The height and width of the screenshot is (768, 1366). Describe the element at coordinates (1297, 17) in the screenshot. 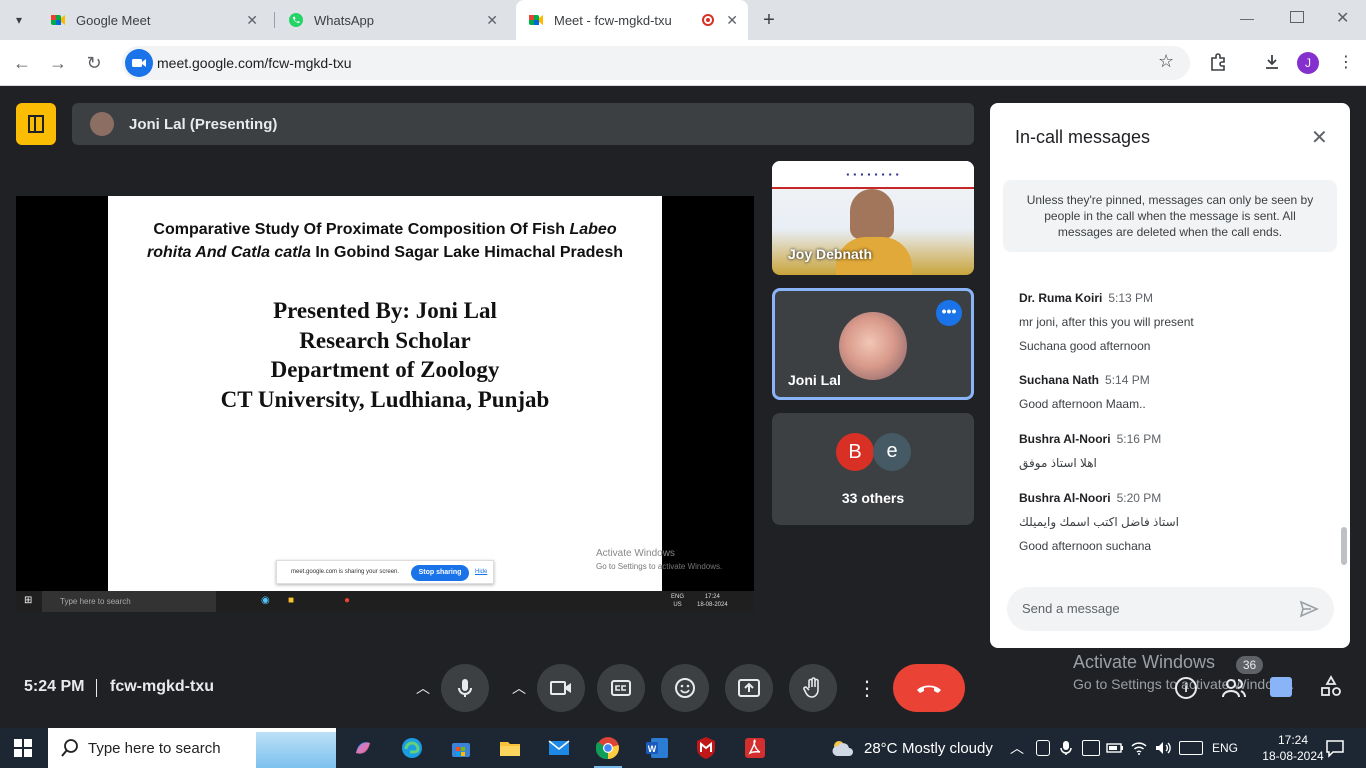

I see `restore-icon` at that location.